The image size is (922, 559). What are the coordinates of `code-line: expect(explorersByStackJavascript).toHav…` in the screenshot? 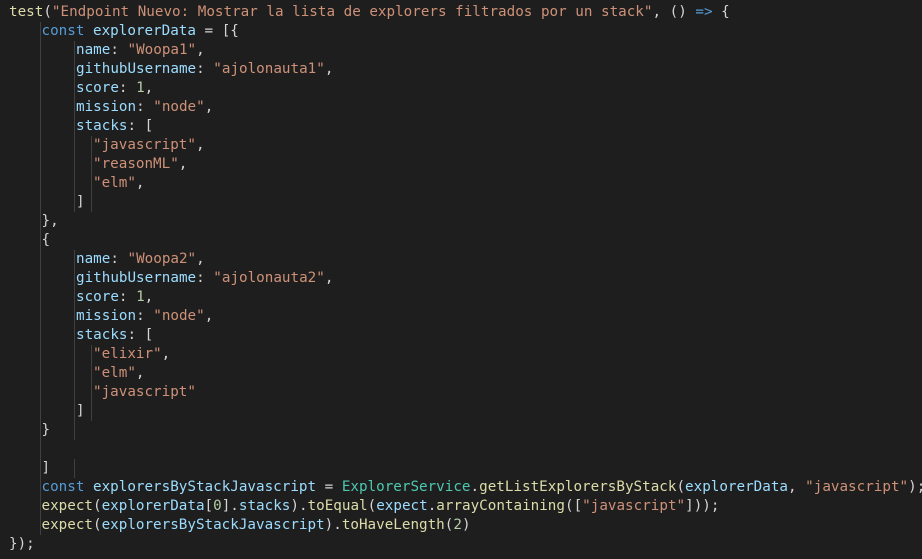 It's located at (465, 525).